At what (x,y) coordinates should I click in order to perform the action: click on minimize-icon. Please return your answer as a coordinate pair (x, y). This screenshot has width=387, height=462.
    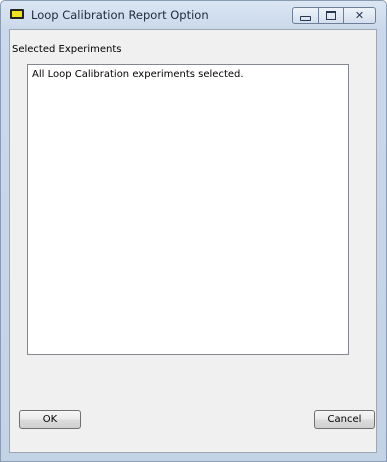
    Looking at the image, I should click on (305, 18).